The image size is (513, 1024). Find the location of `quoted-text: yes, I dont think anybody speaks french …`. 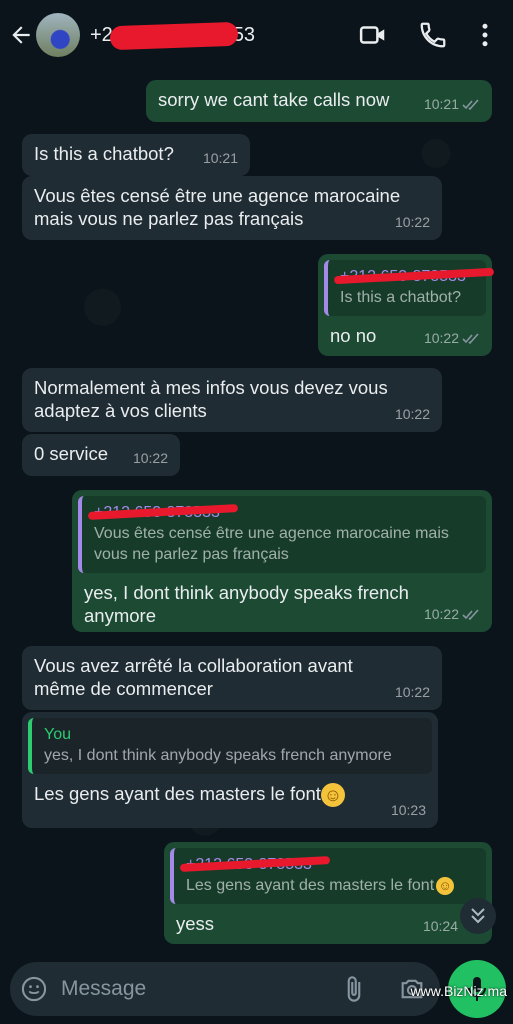

quoted-text: yes, I dont think anybody speaks french … is located at coordinates (218, 755).